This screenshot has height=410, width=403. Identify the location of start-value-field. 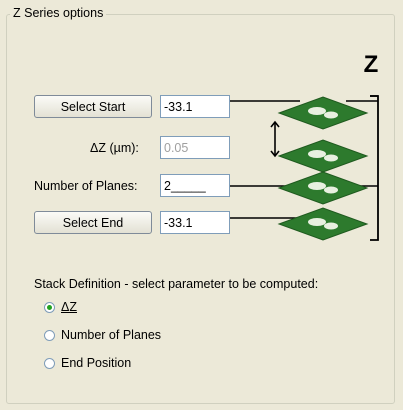
(195, 106).